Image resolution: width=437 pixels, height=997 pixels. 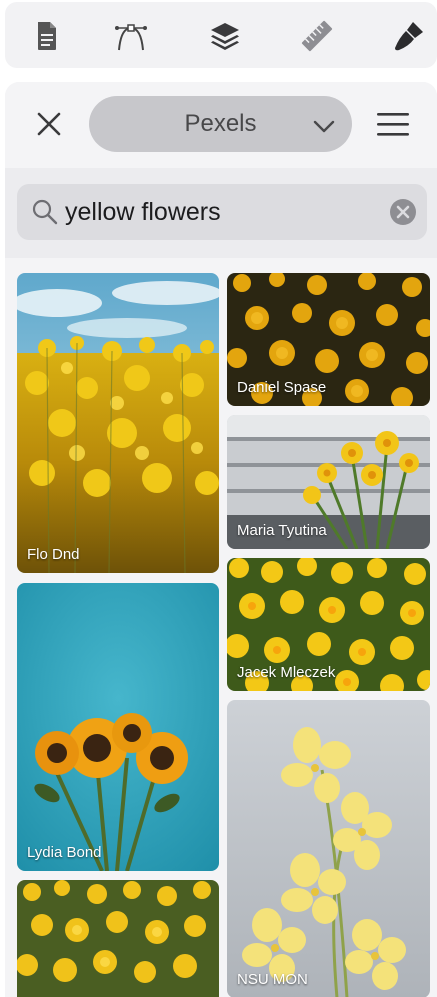 What do you see at coordinates (45, 212) in the screenshot?
I see `search-icon` at bounding box center [45, 212].